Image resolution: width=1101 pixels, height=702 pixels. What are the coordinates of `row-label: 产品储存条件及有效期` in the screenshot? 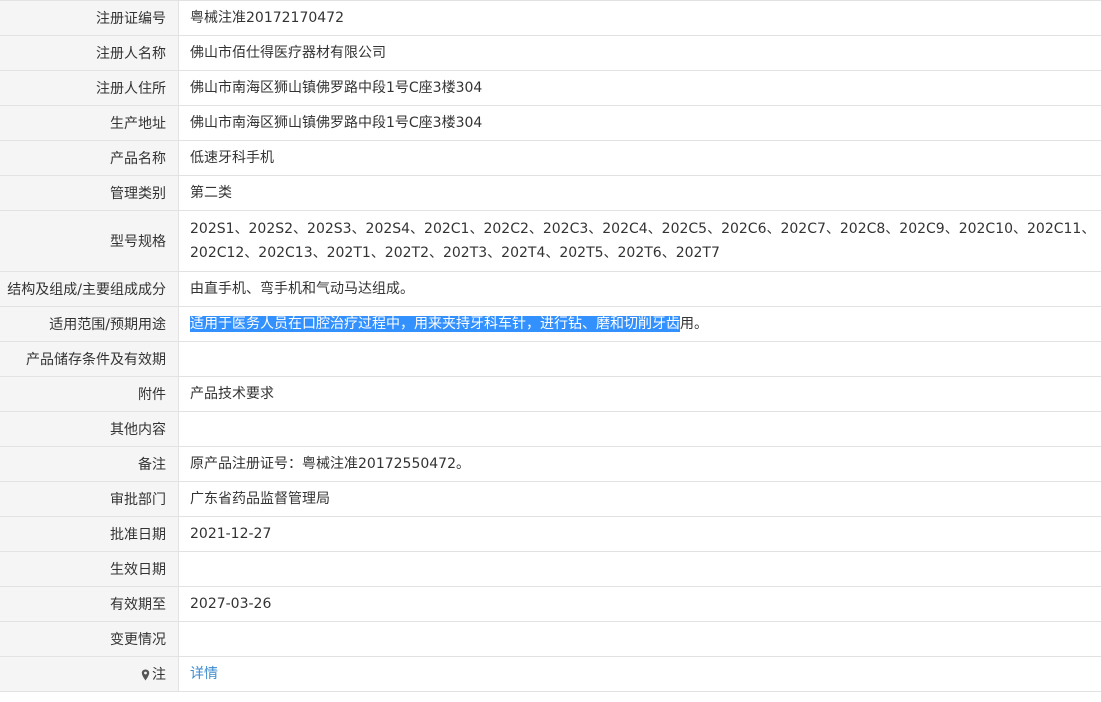 It's located at (89, 359).